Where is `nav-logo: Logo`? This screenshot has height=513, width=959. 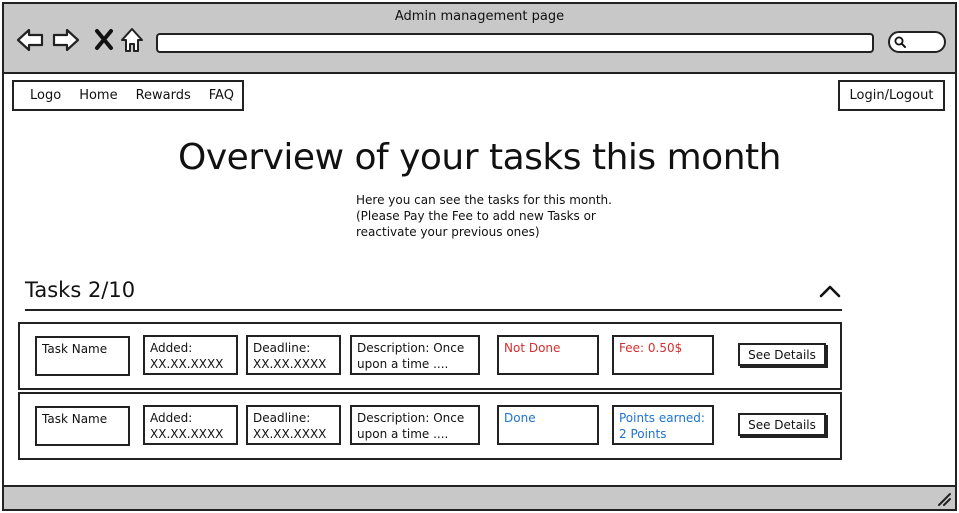 nav-logo: Logo is located at coordinates (45, 95).